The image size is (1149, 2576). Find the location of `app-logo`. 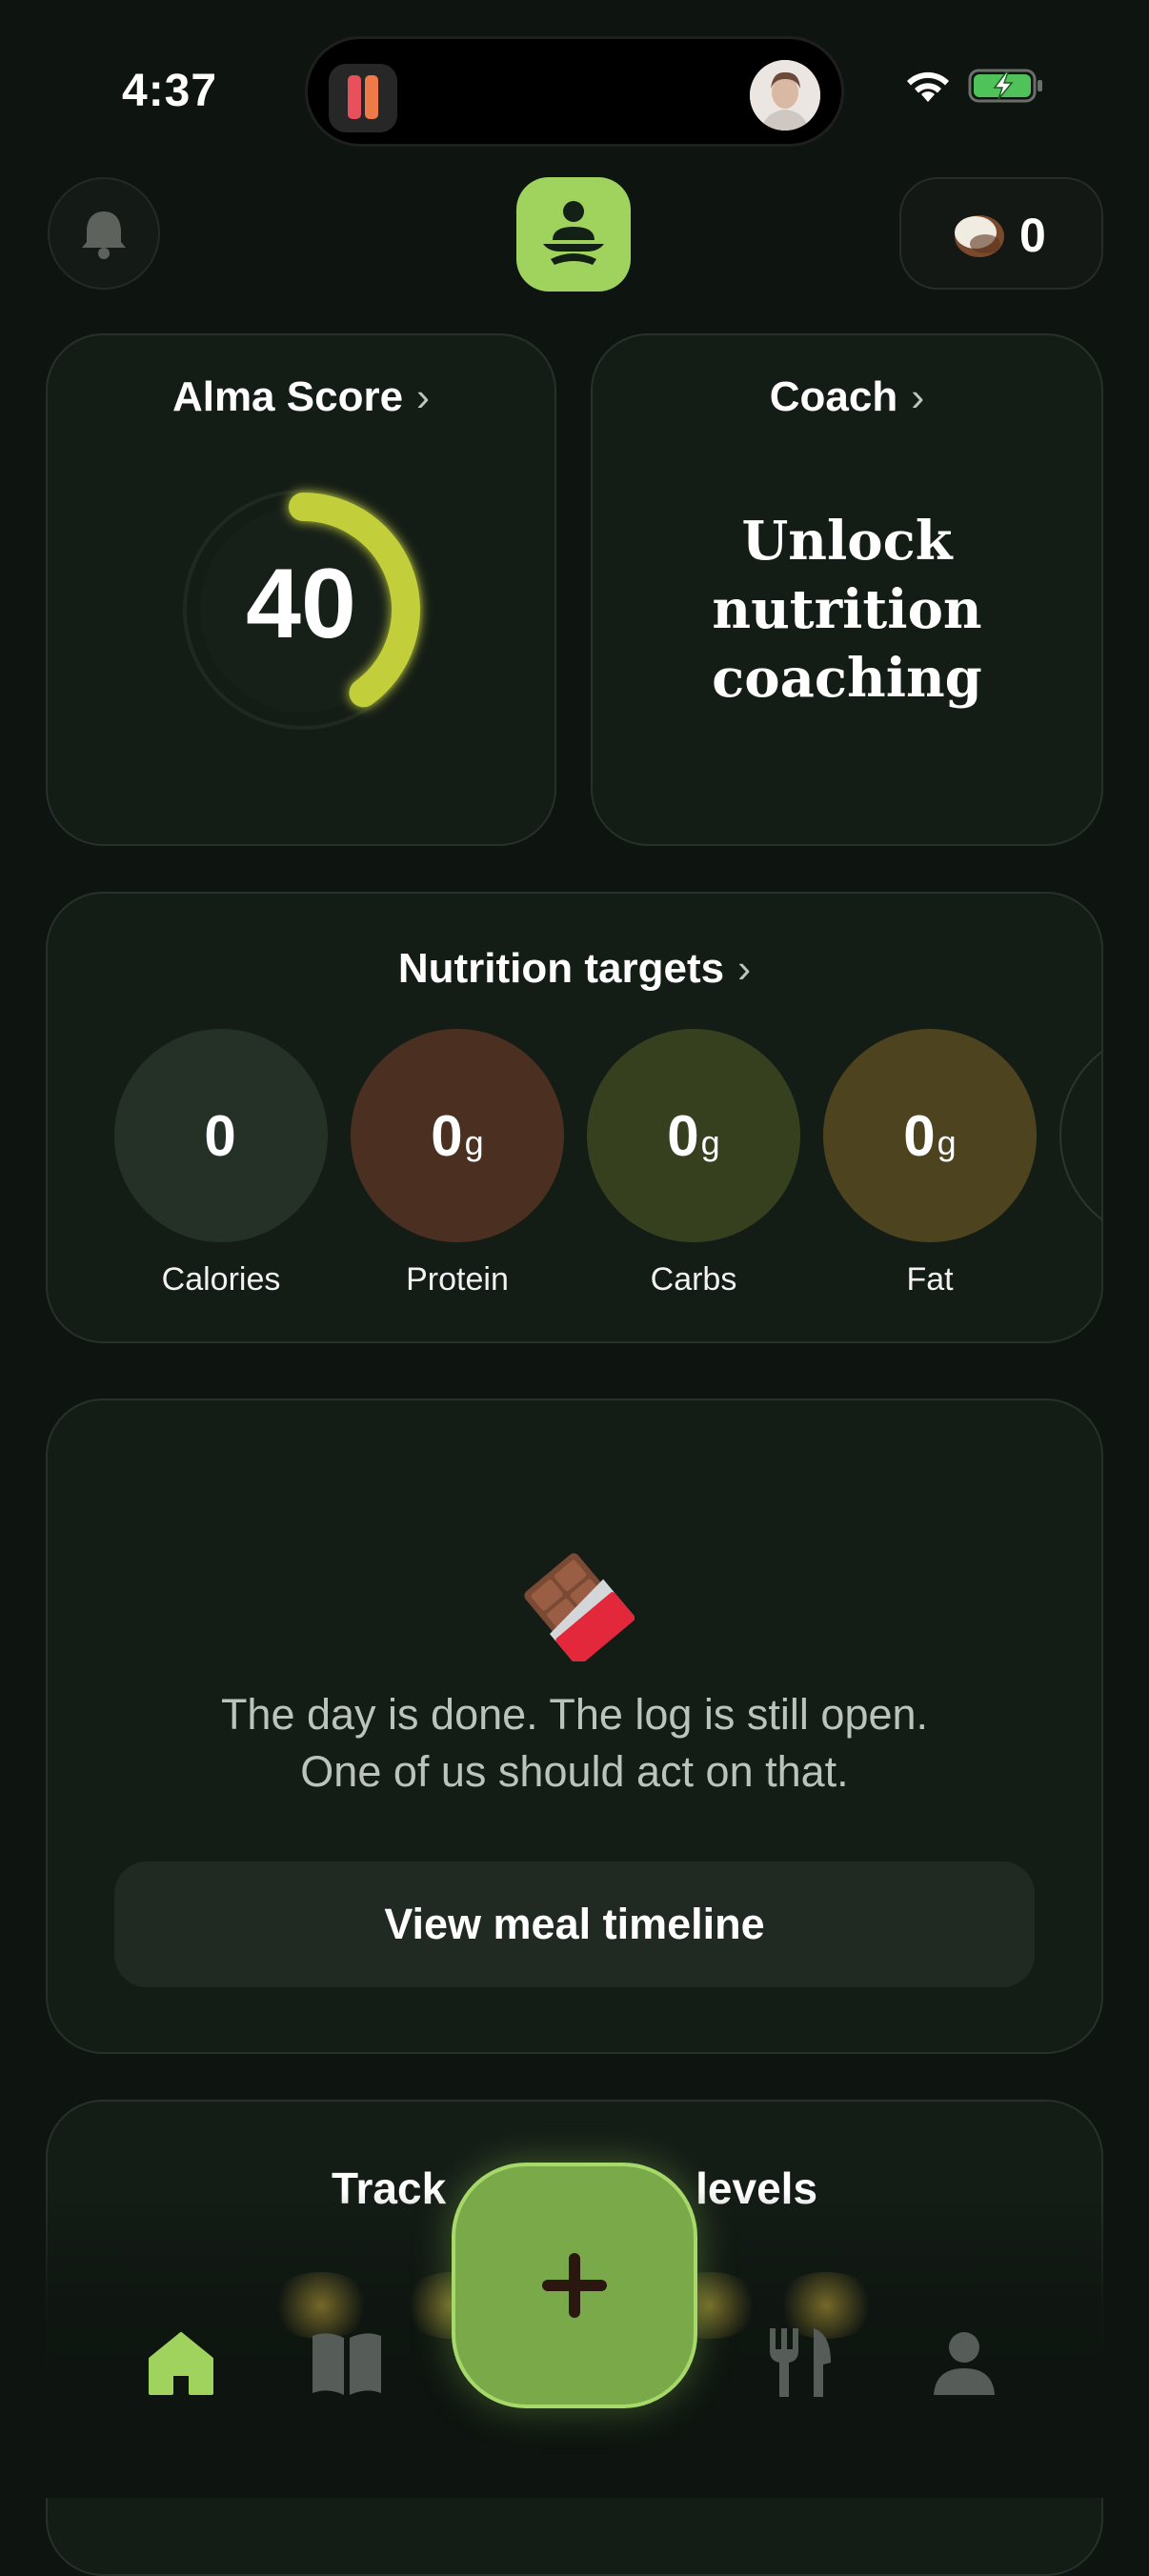

app-logo is located at coordinates (573, 234).